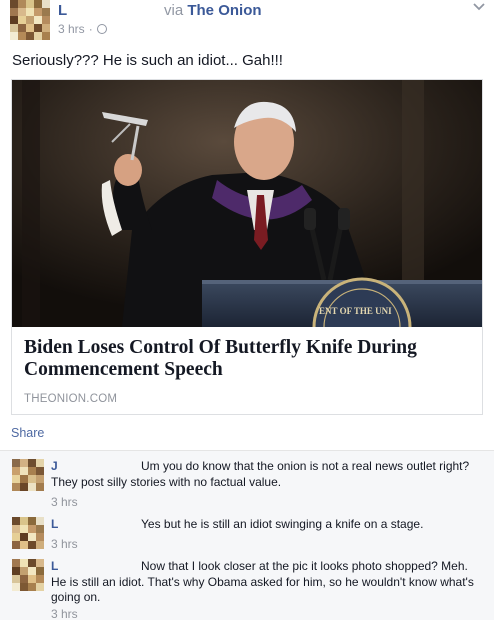 This screenshot has width=494, height=620. What do you see at coordinates (174, 10) in the screenshot?
I see `via-label: via` at bounding box center [174, 10].